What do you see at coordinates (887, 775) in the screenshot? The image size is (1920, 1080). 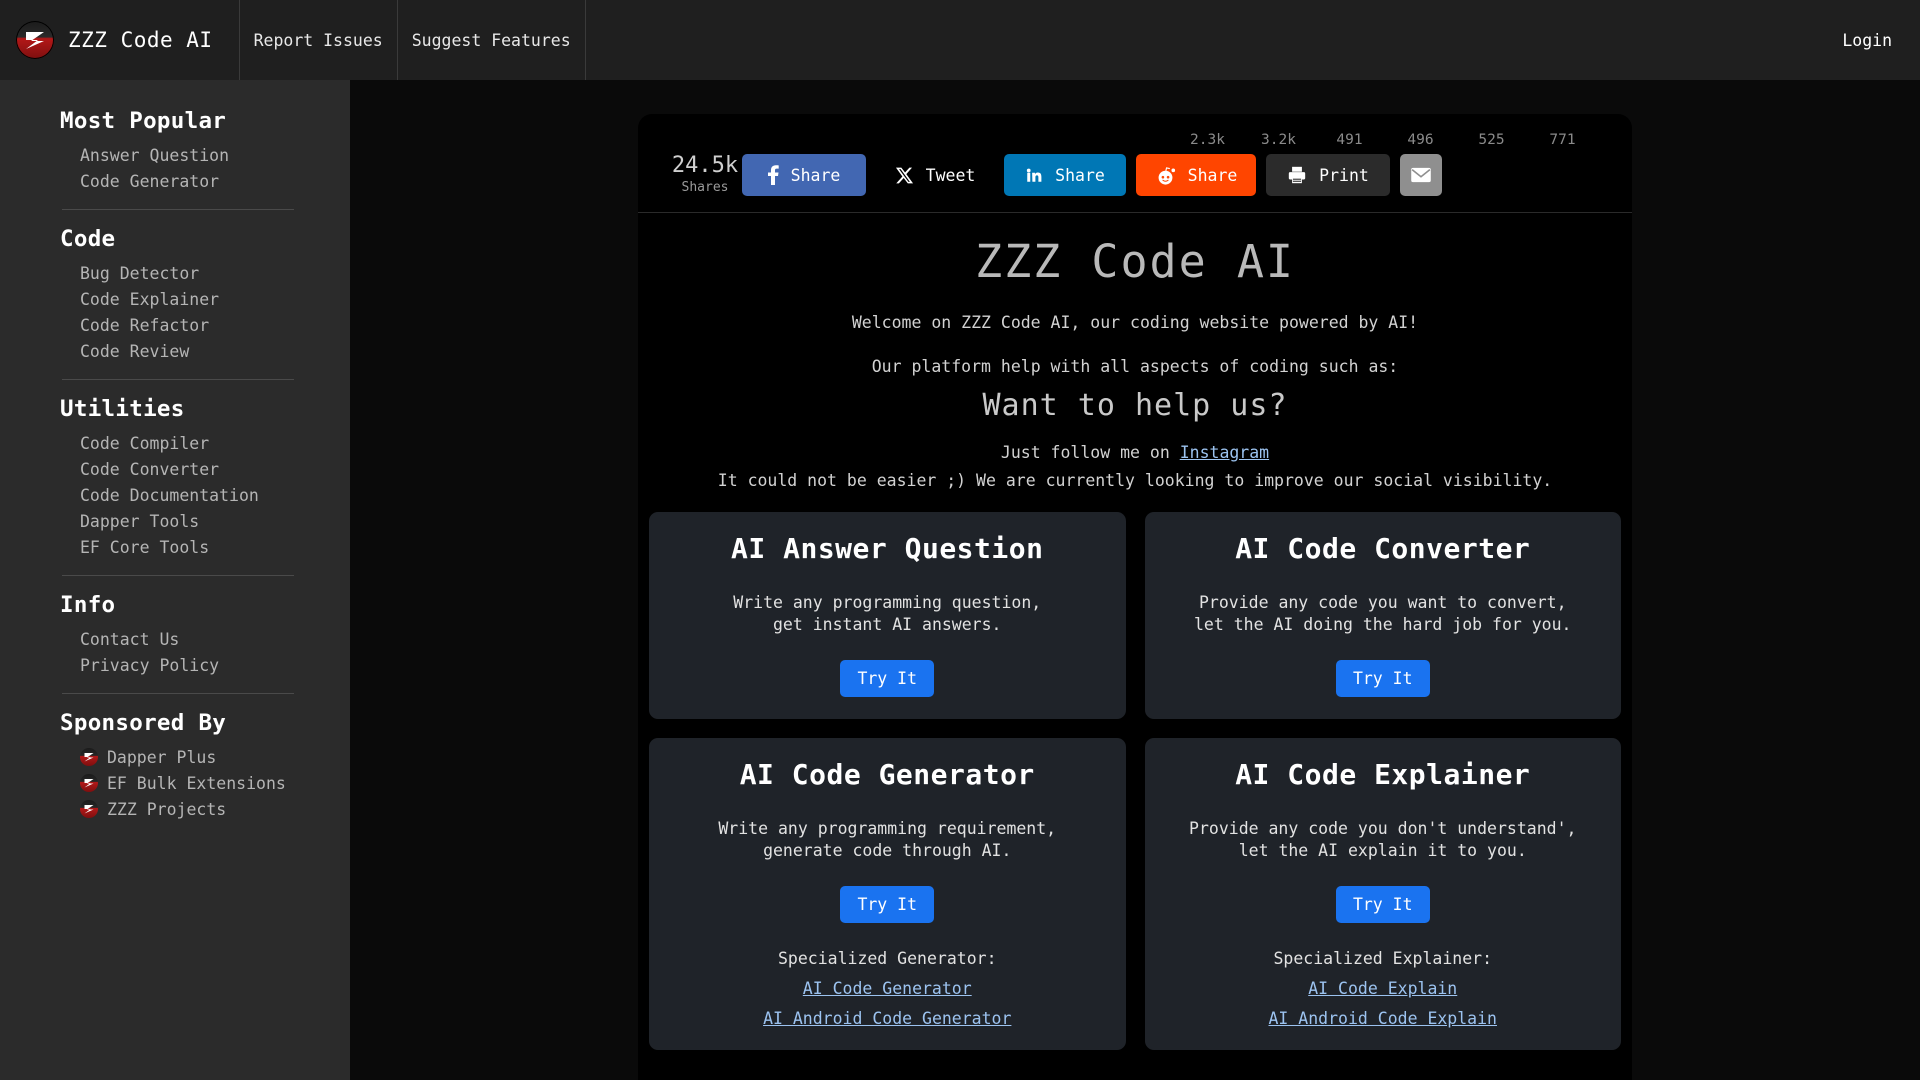 I see `card-title: AI Code Generator` at bounding box center [887, 775].